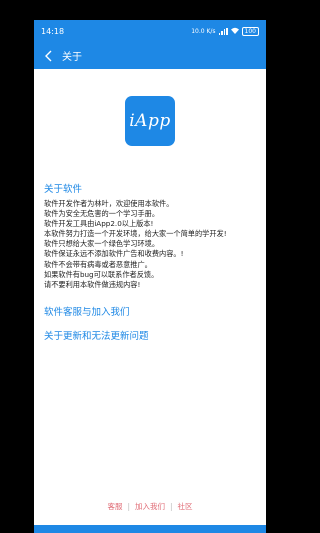 The width and height of the screenshot is (320, 533). What do you see at coordinates (135, 234) in the screenshot?
I see `desc-line: 本软件努力打造一个开发环境，给大家一个简单的学开发!` at bounding box center [135, 234].